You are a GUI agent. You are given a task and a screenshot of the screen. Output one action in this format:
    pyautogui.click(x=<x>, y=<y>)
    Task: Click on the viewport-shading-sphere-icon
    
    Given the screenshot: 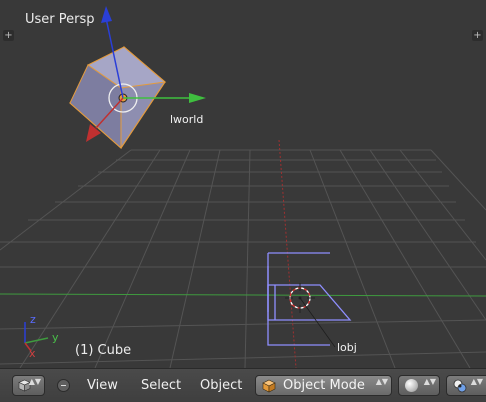 What is the action you would take?
    pyautogui.click(x=411, y=385)
    